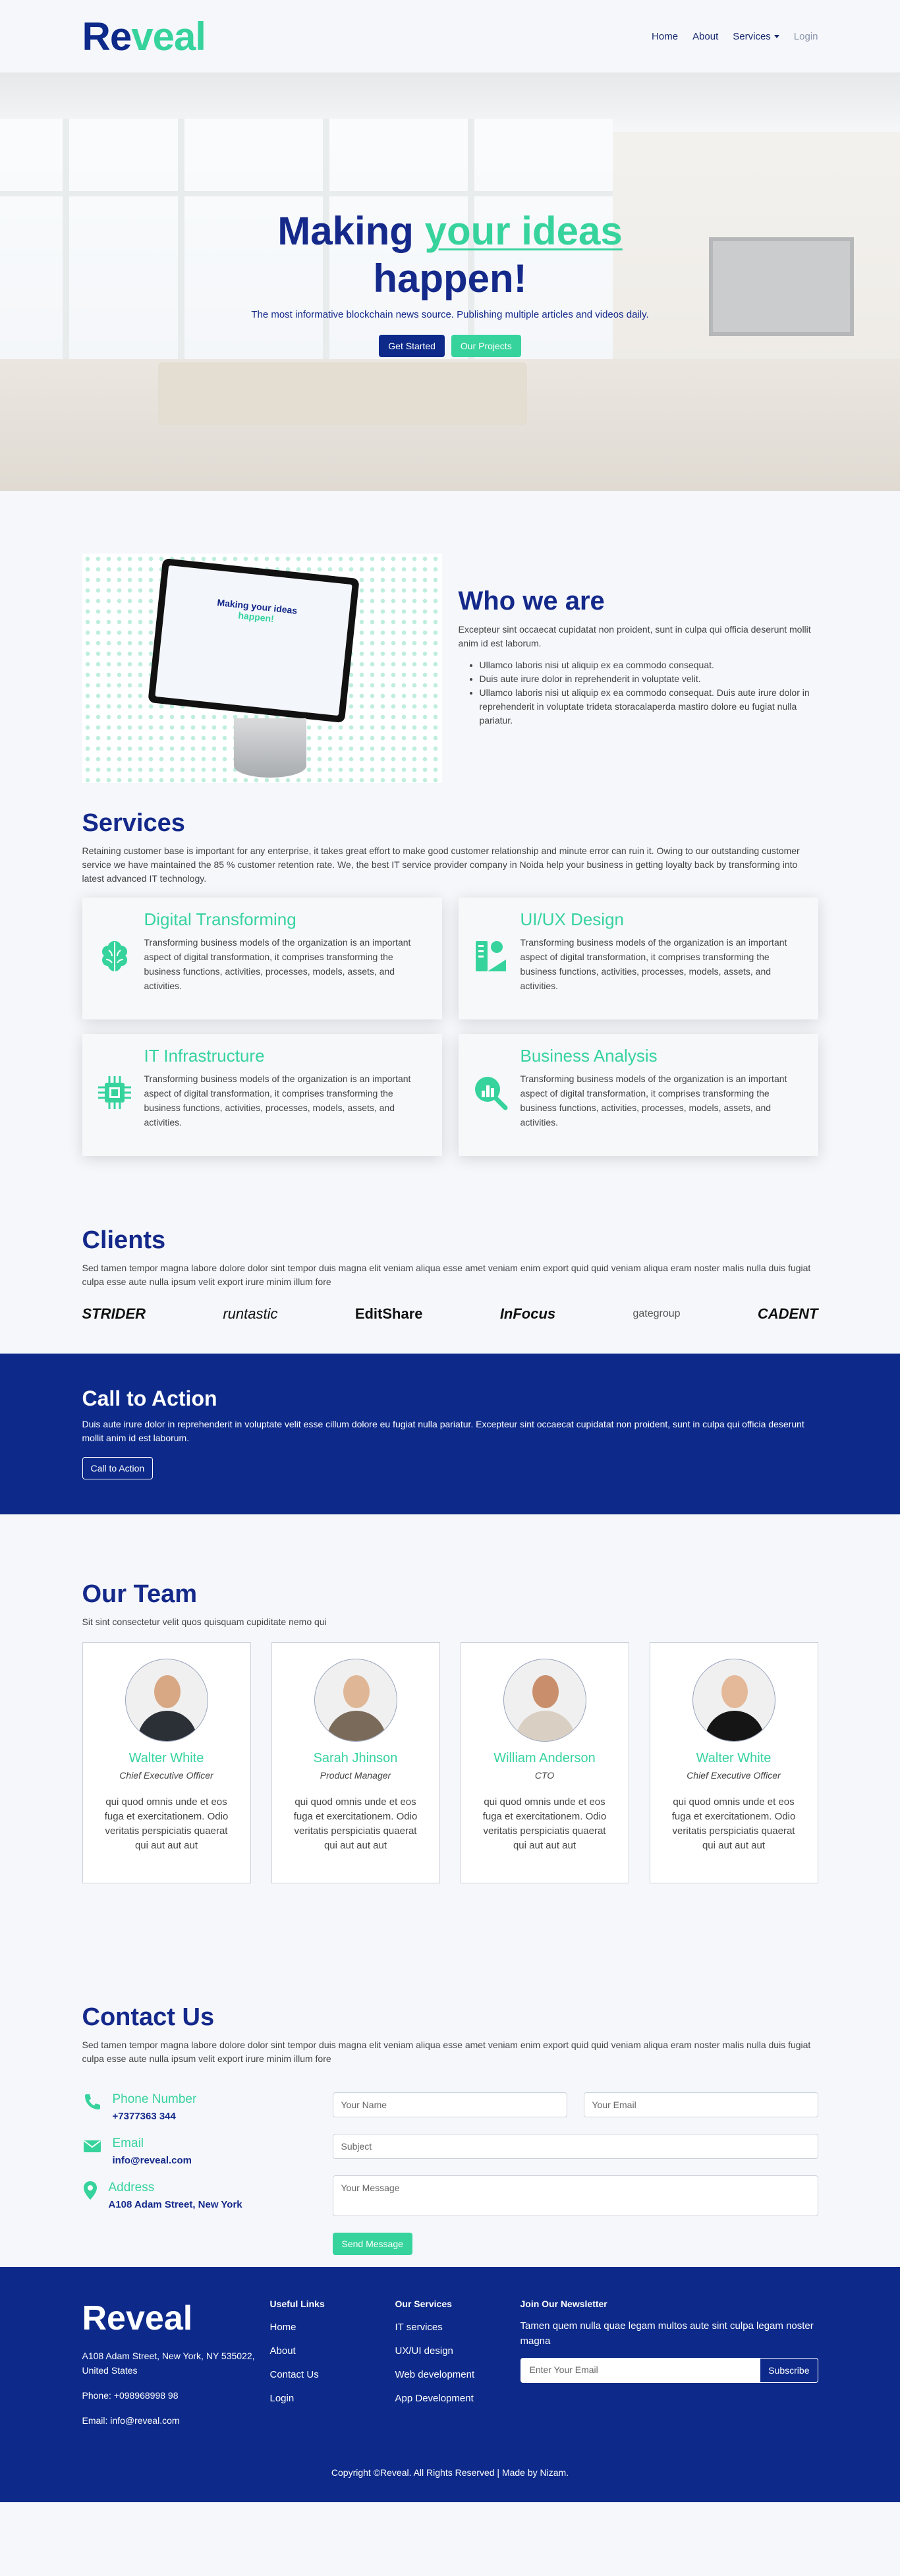 This screenshot has width=900, height=2576. What do you see at coordinates (332, 2398) in the screenshot?
I see `footer-link-login: Login` at bounding box center [332, 2398].